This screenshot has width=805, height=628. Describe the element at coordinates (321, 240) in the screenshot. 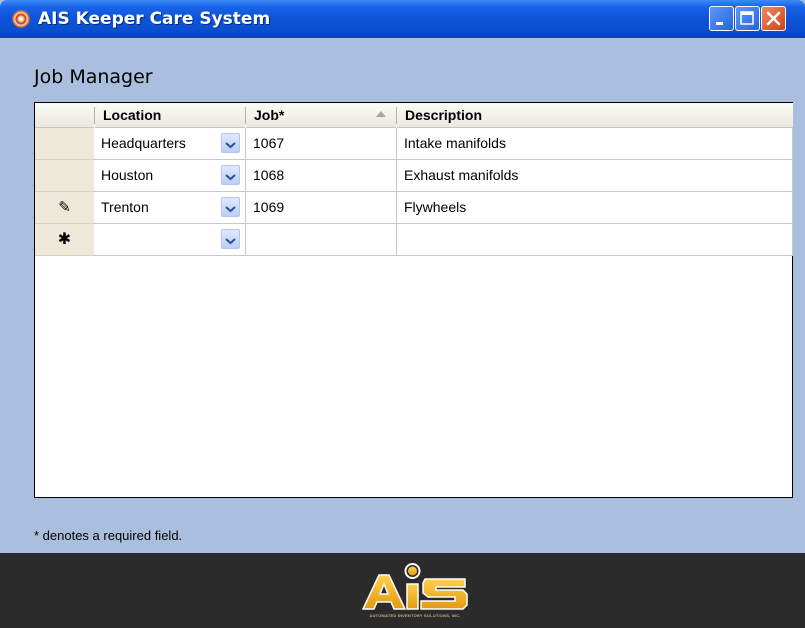

I see `job-cell` at that location.